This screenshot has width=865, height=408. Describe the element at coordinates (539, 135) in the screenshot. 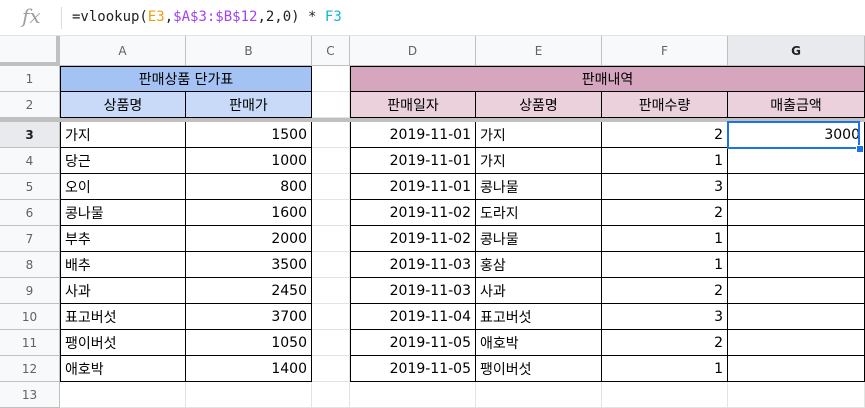

I see `sales-cell: 가지` at that location.